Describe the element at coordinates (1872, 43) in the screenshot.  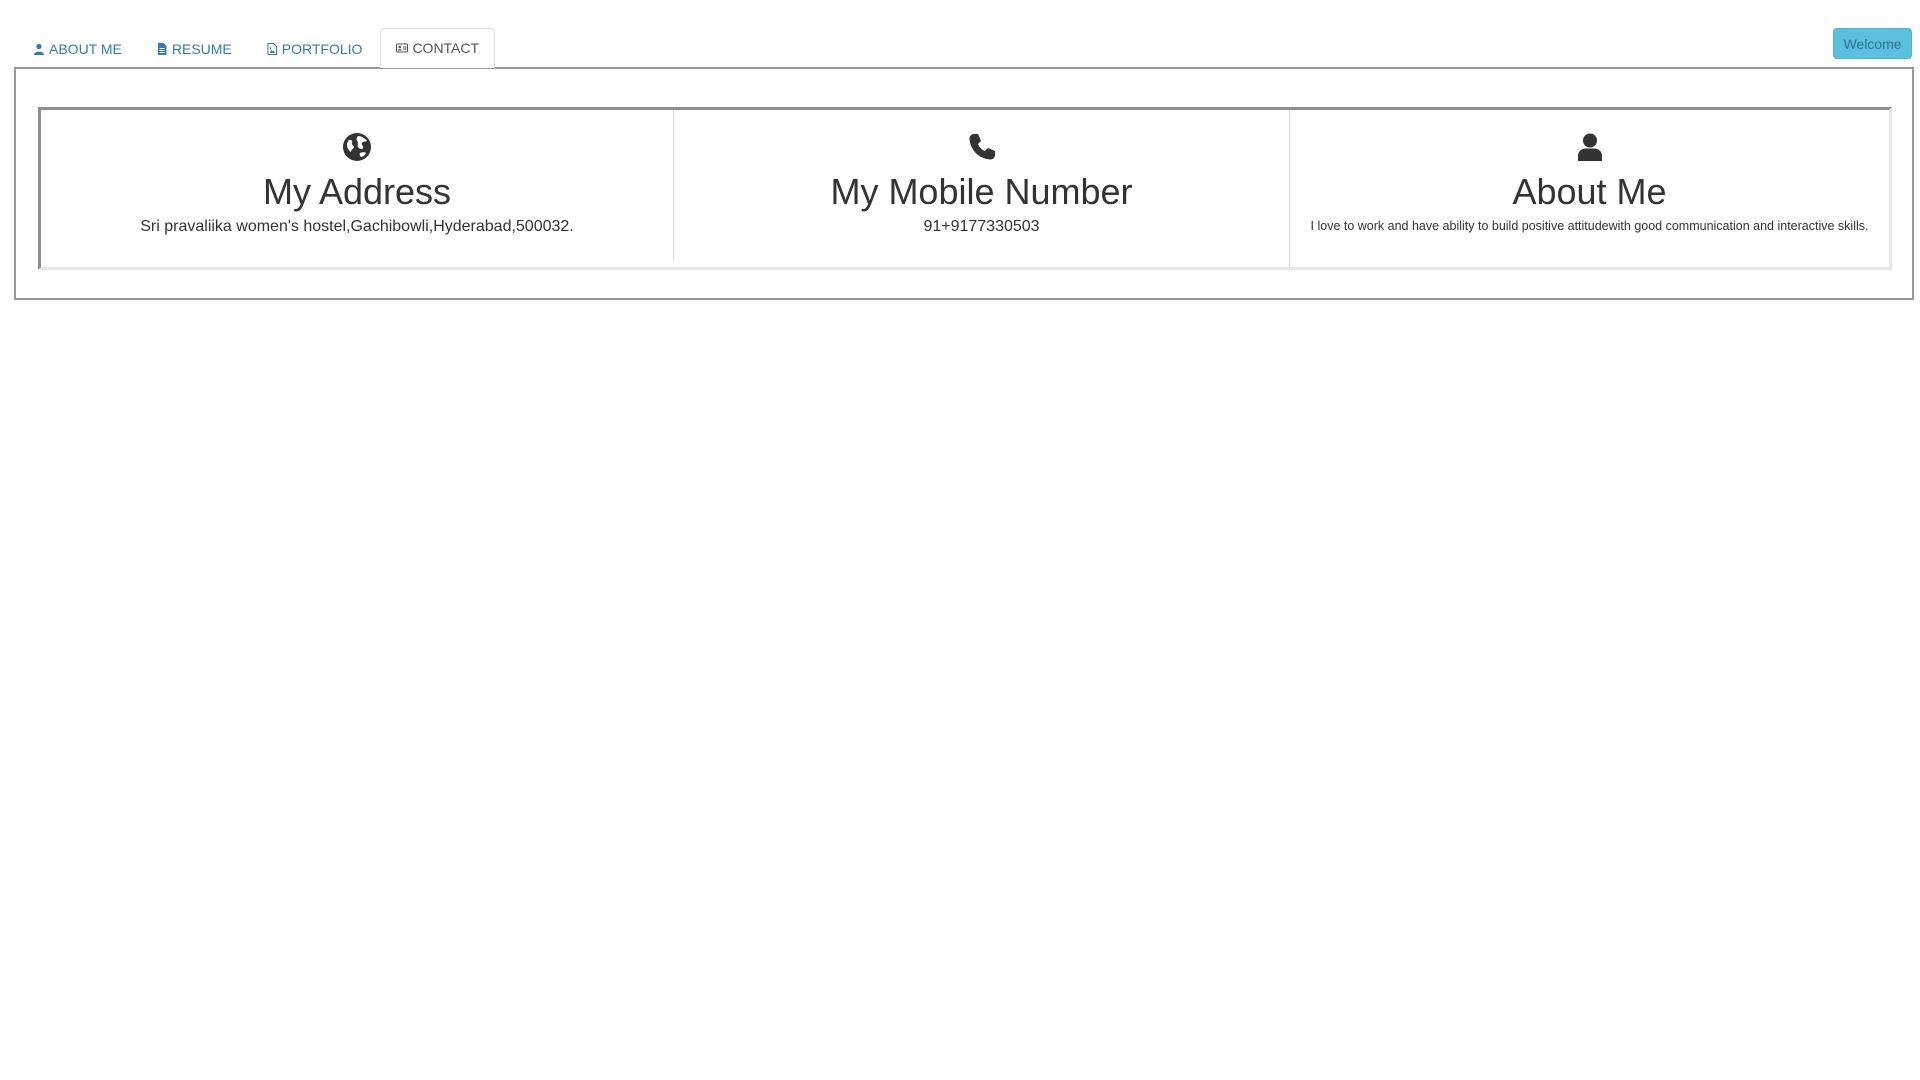
I see `welcome-button: Welcome` at that location.